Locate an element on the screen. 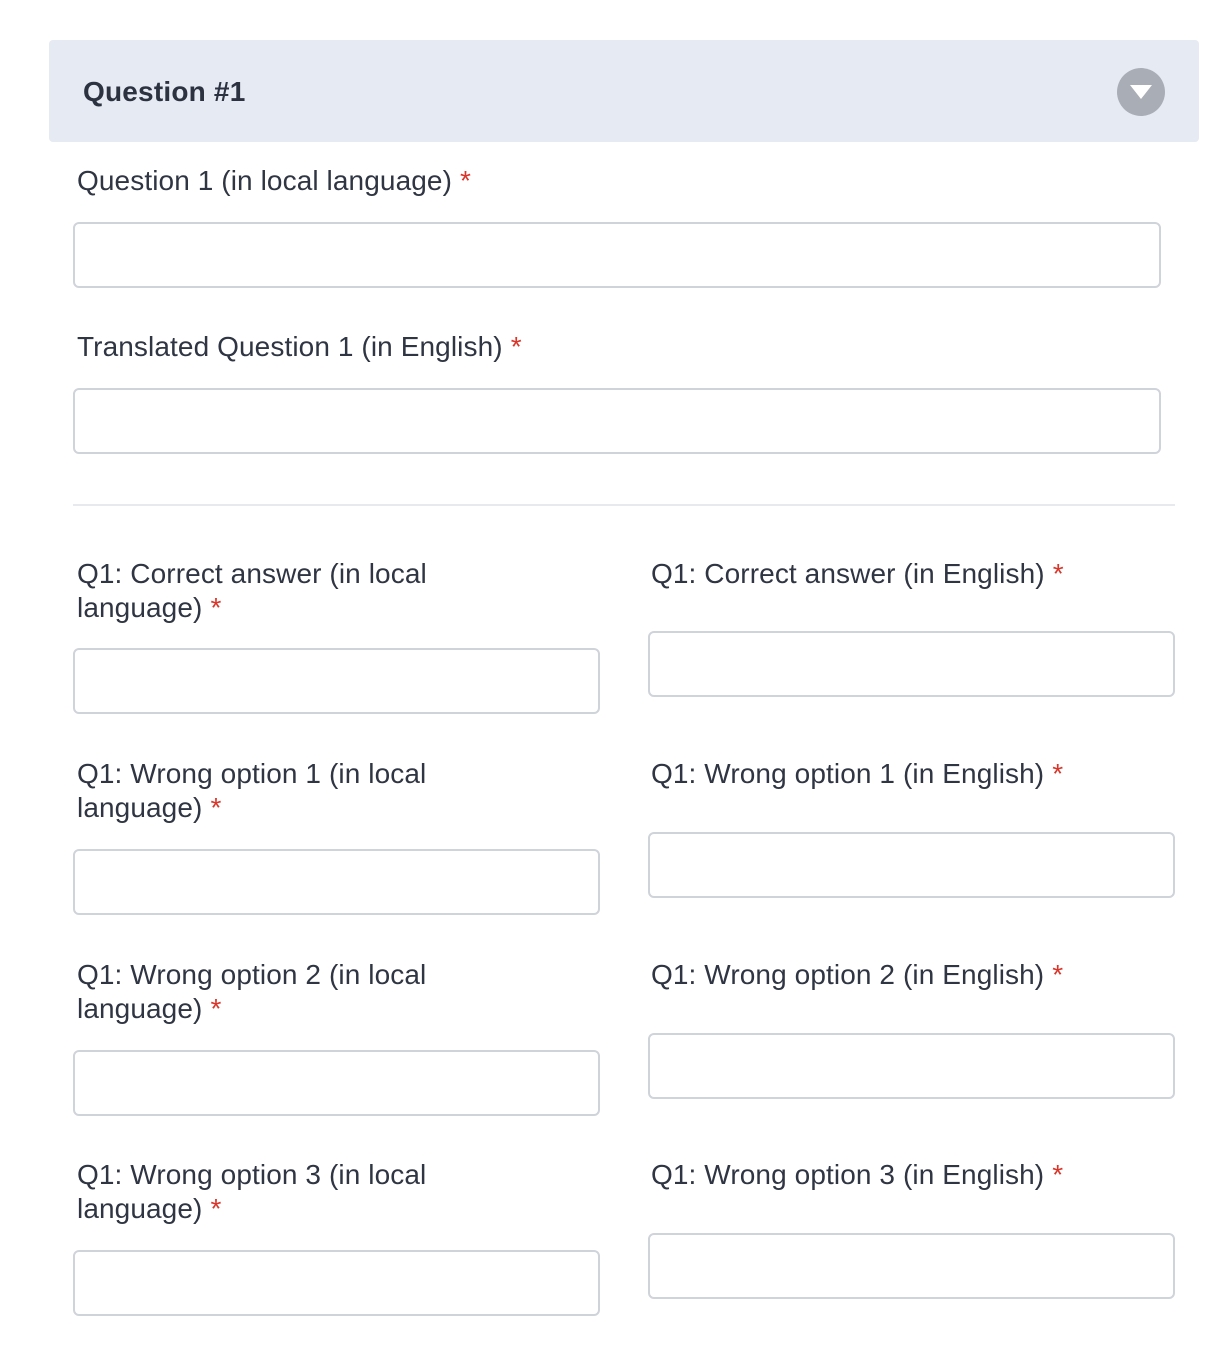 The image size is (1228, 1372). wrong-option-2-local-label-line1: Q1: Wrong option 2 (in local is located at coordinates (252, 974).